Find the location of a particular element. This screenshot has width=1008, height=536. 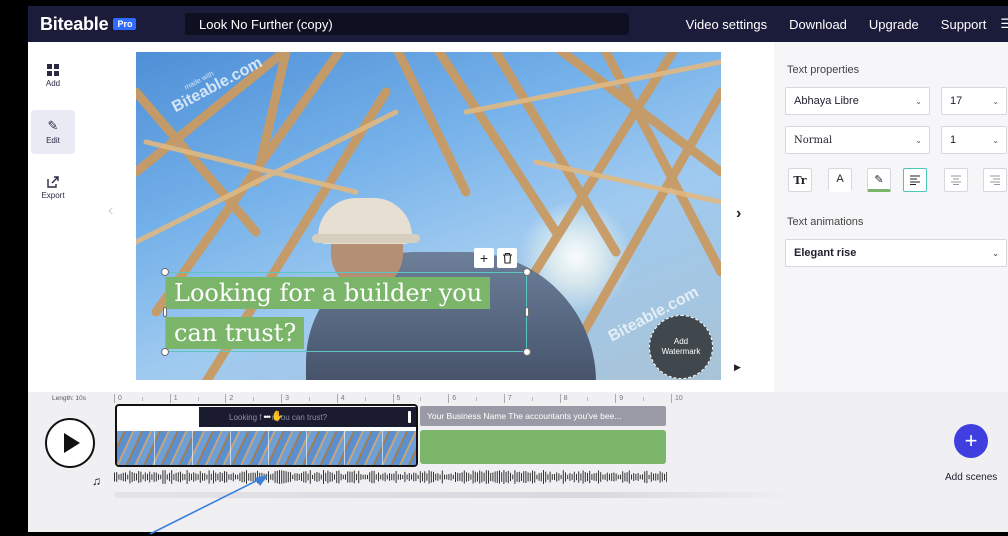

animation-select: Elegant rise ⌄ is located at coordinates (896, 253).